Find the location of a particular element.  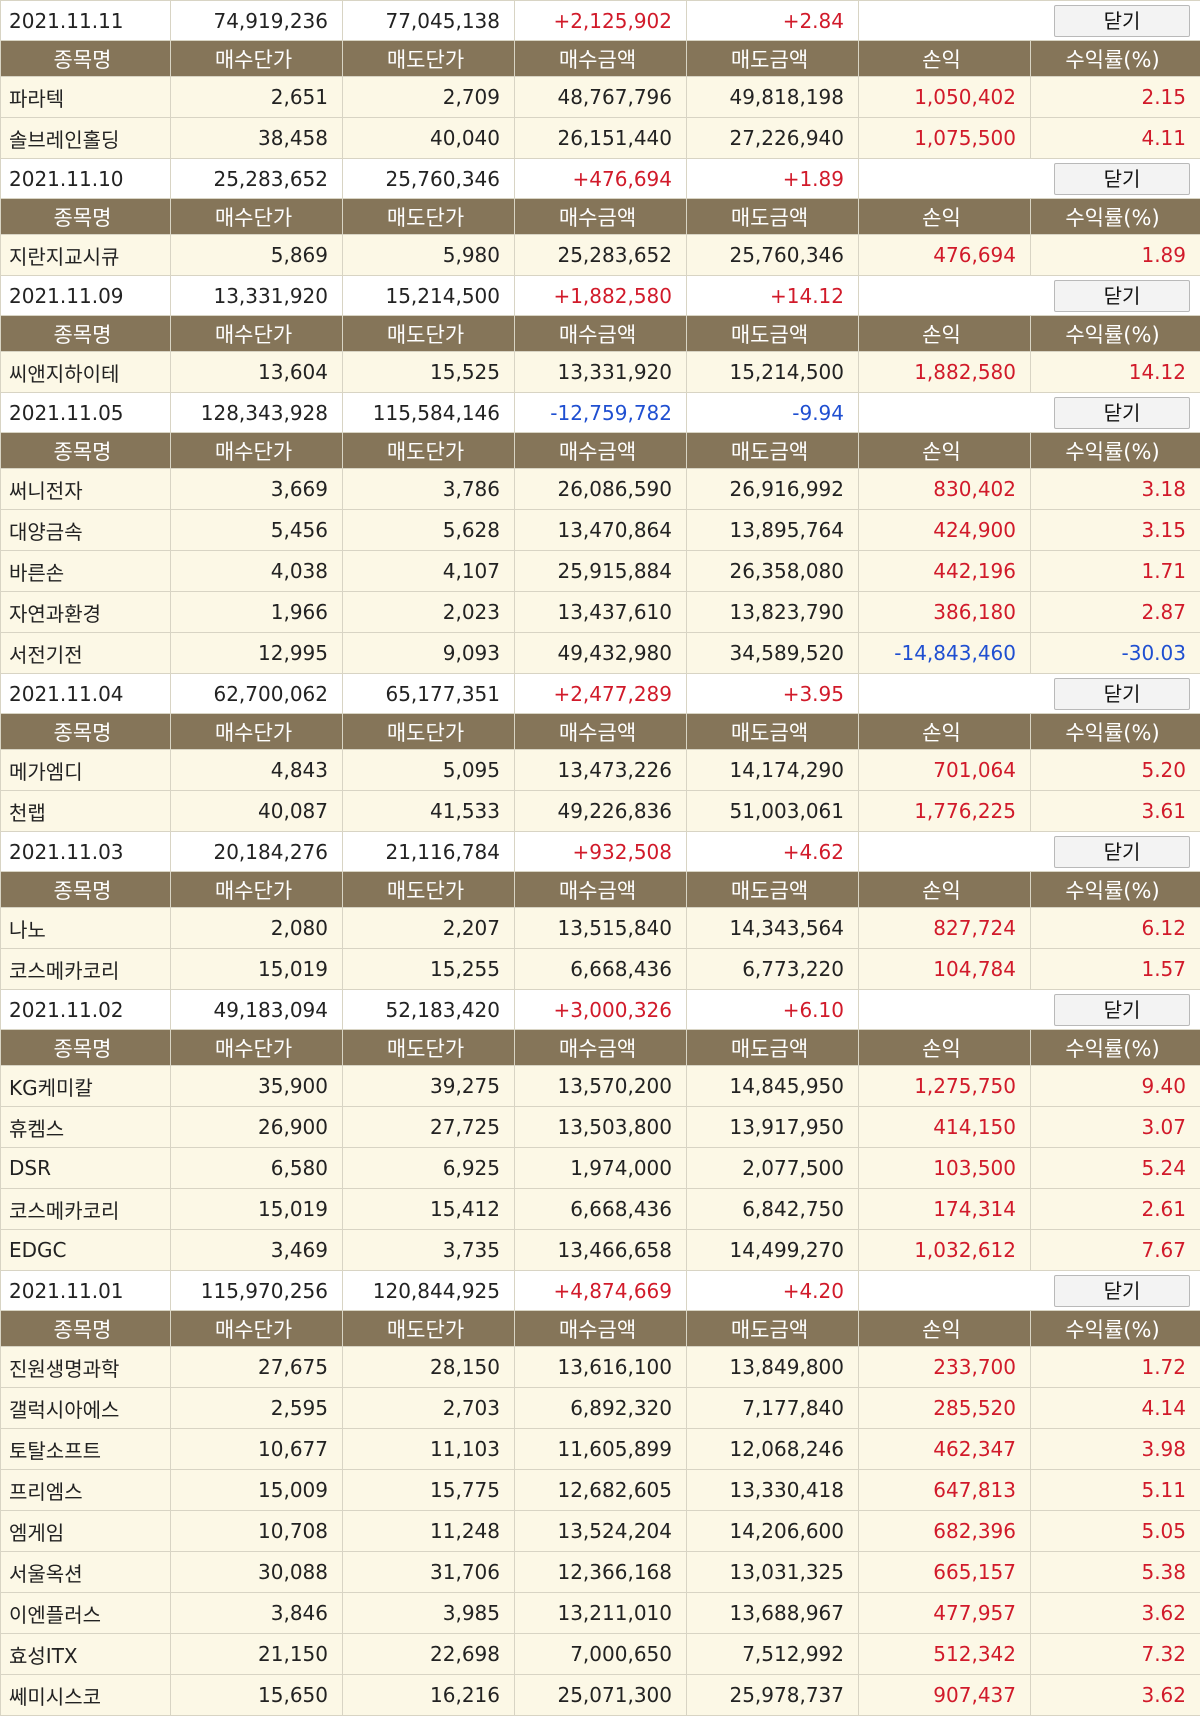

return-rate: 14.12 is located at coordinates (1115, 372).